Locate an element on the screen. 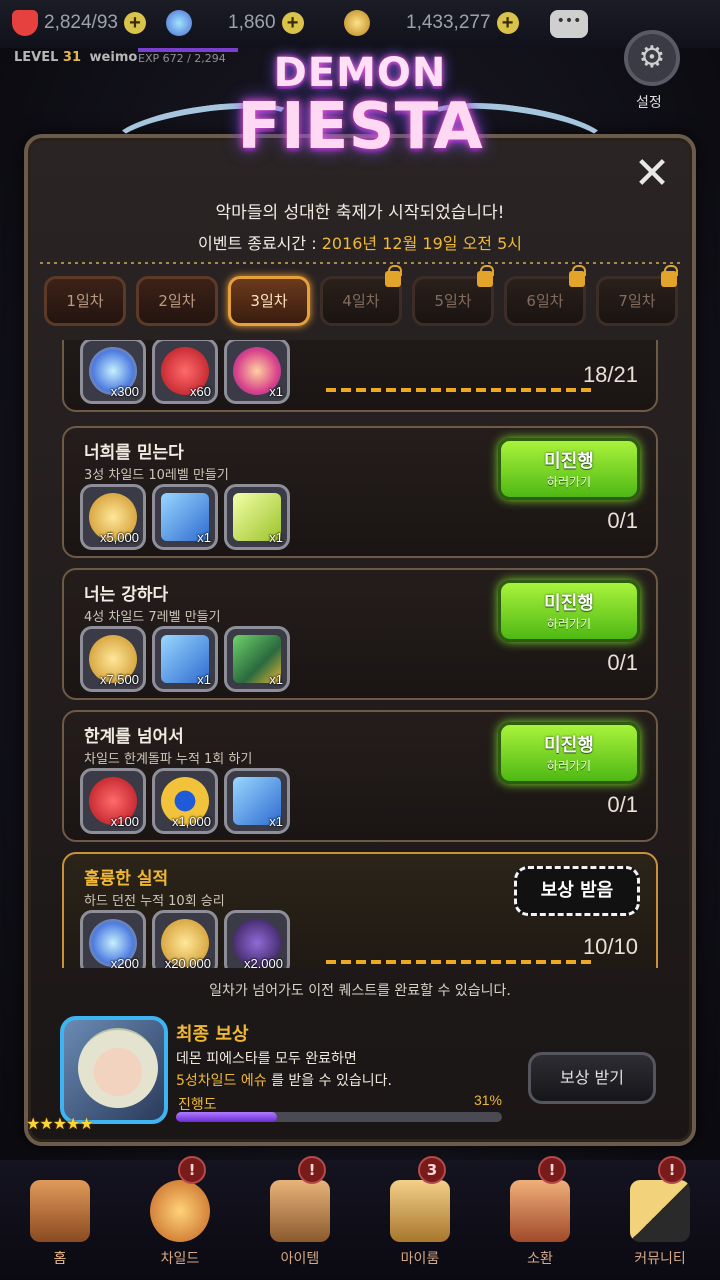 This screenshot has height=1280, width=720. nav-myroom: 마이룸 3 is located at coordinates (420, 1218).